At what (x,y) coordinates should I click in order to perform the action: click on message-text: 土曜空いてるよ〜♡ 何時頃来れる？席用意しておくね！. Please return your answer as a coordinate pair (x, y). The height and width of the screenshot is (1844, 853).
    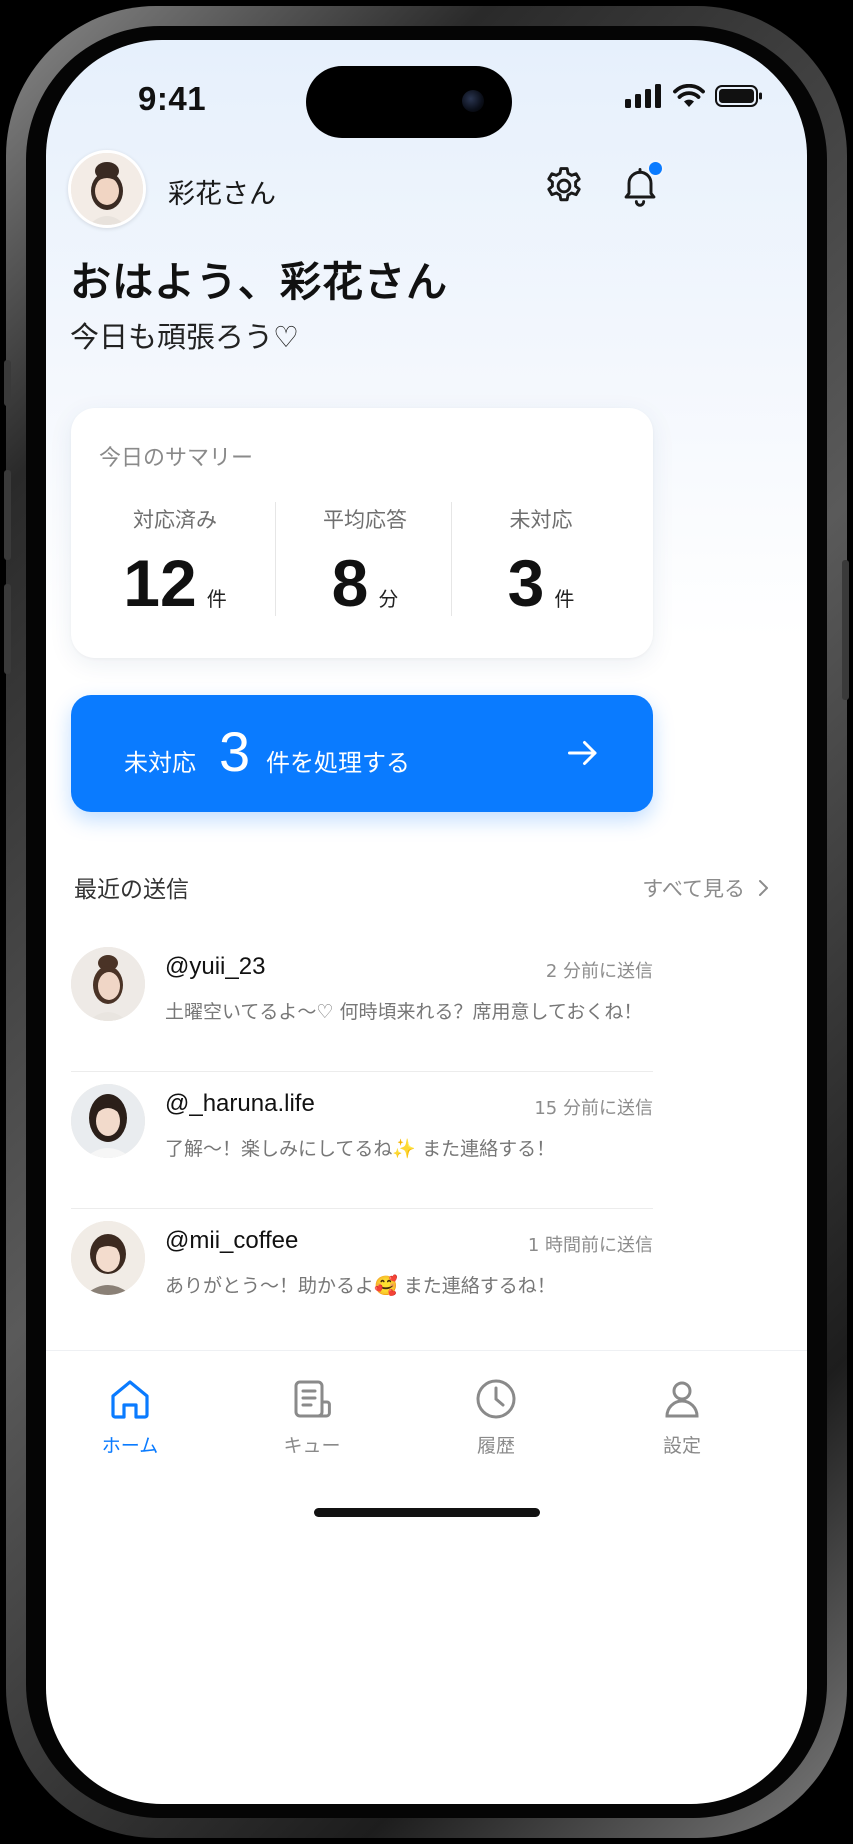
    Looking at the image, I should click on (404, 1012).